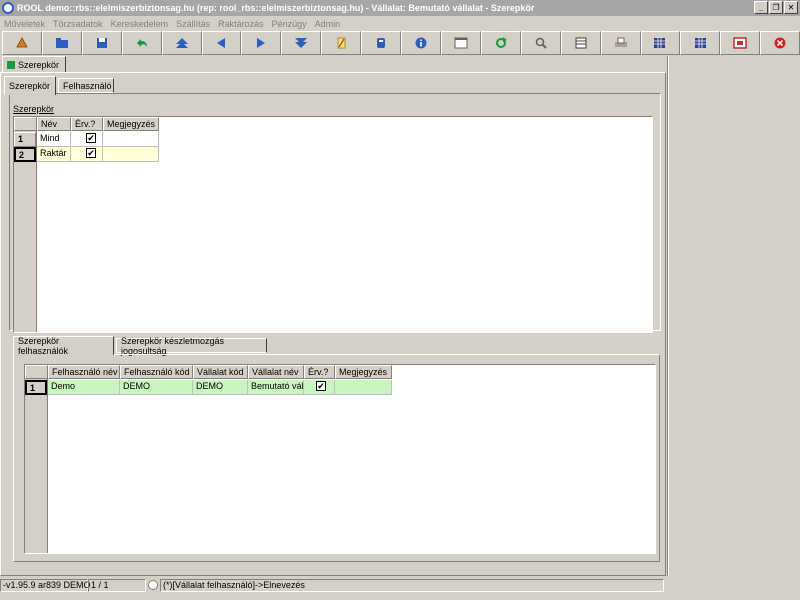 This screenshot has height=600, width=800. I want to click on new-icon, so click(22, 42).